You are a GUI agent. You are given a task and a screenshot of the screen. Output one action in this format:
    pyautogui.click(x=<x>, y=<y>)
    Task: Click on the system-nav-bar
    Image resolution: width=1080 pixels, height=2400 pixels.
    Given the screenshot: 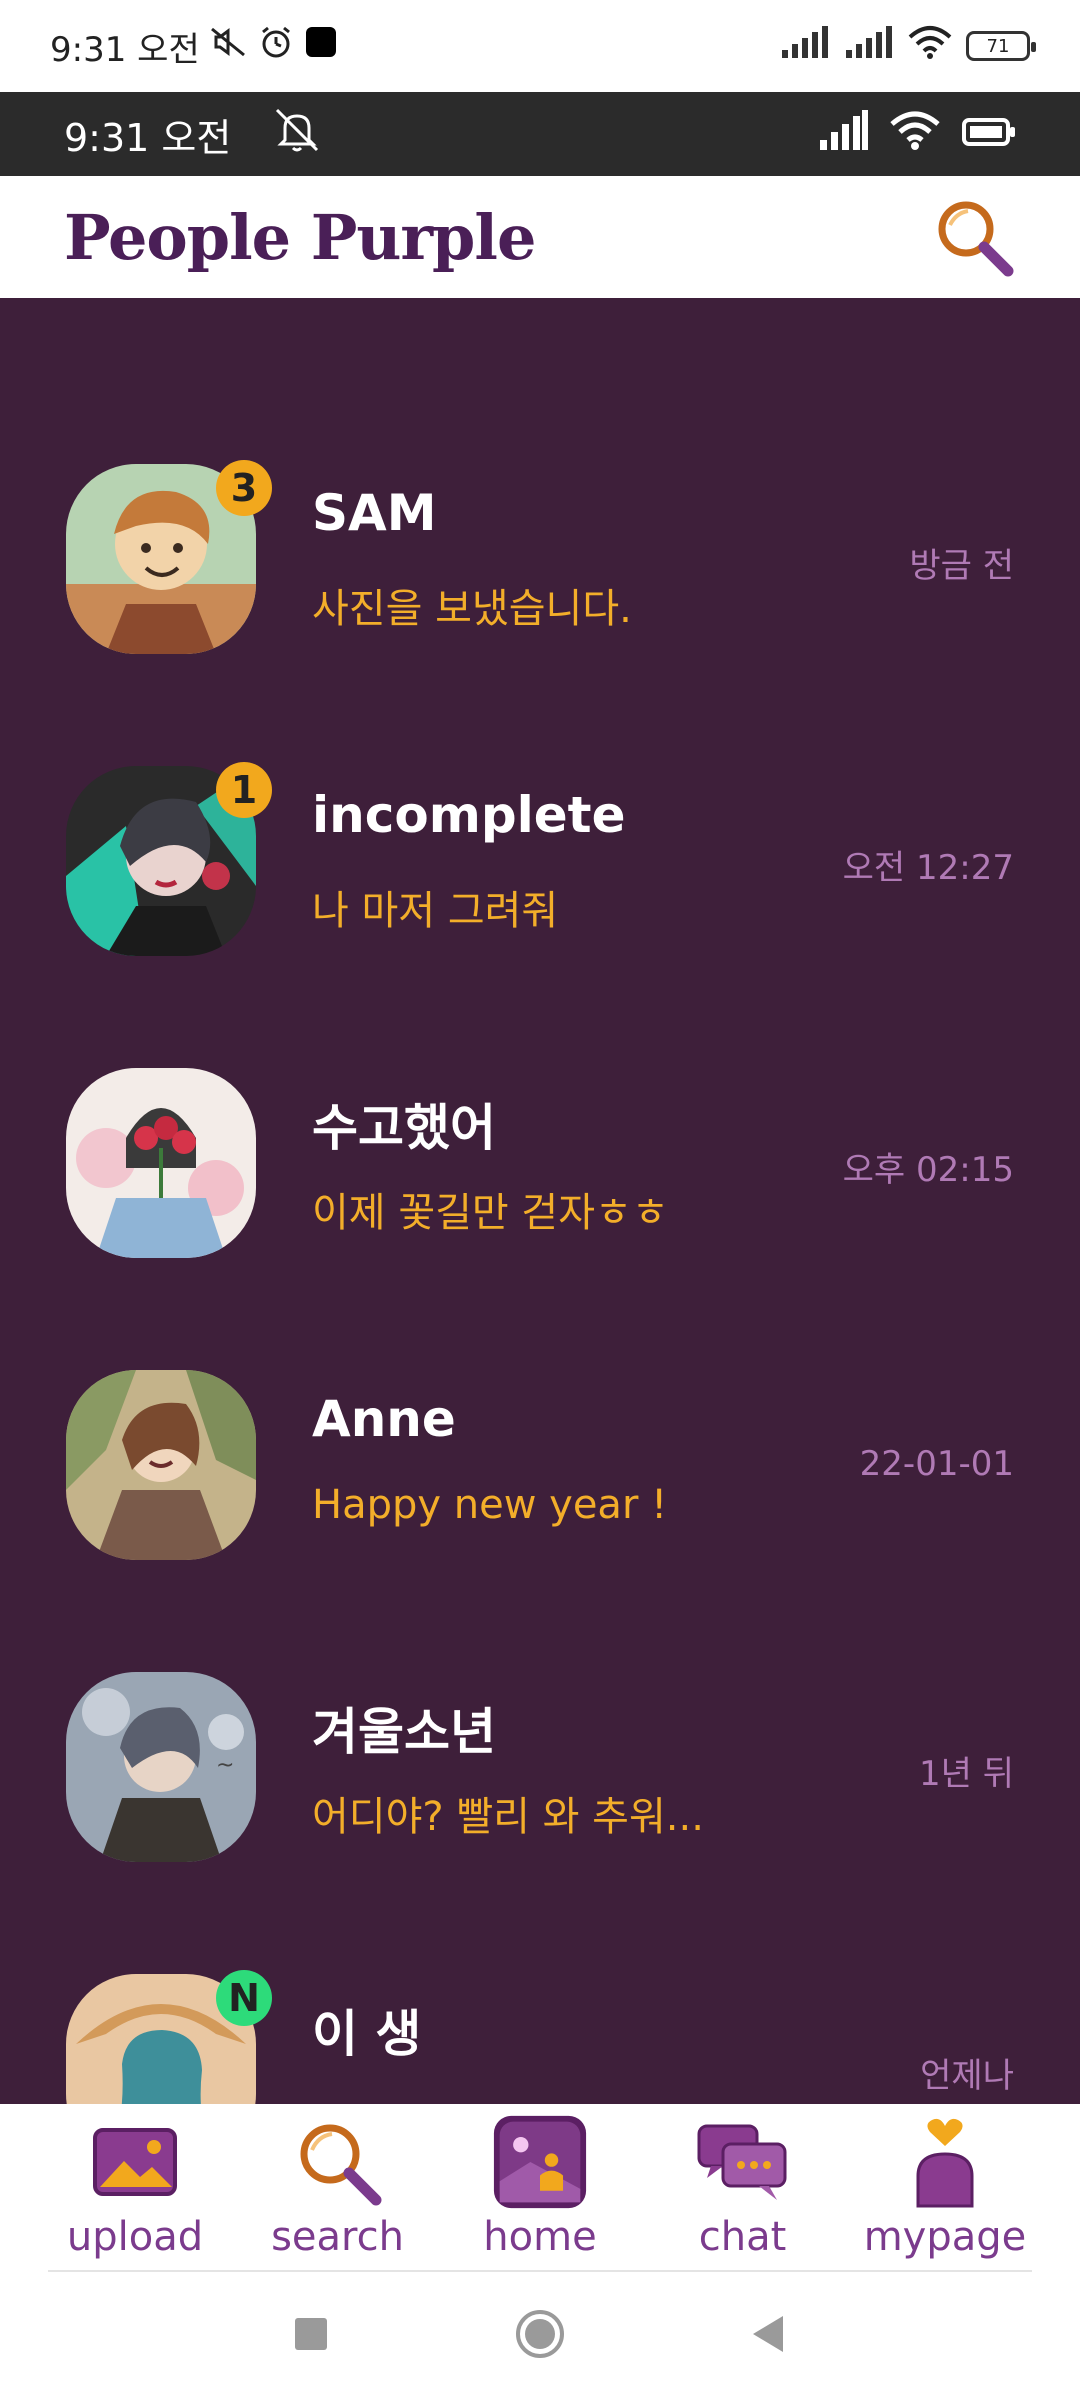 What is the action you would take?
    pyautogui.click(x=540, y=2336)
    